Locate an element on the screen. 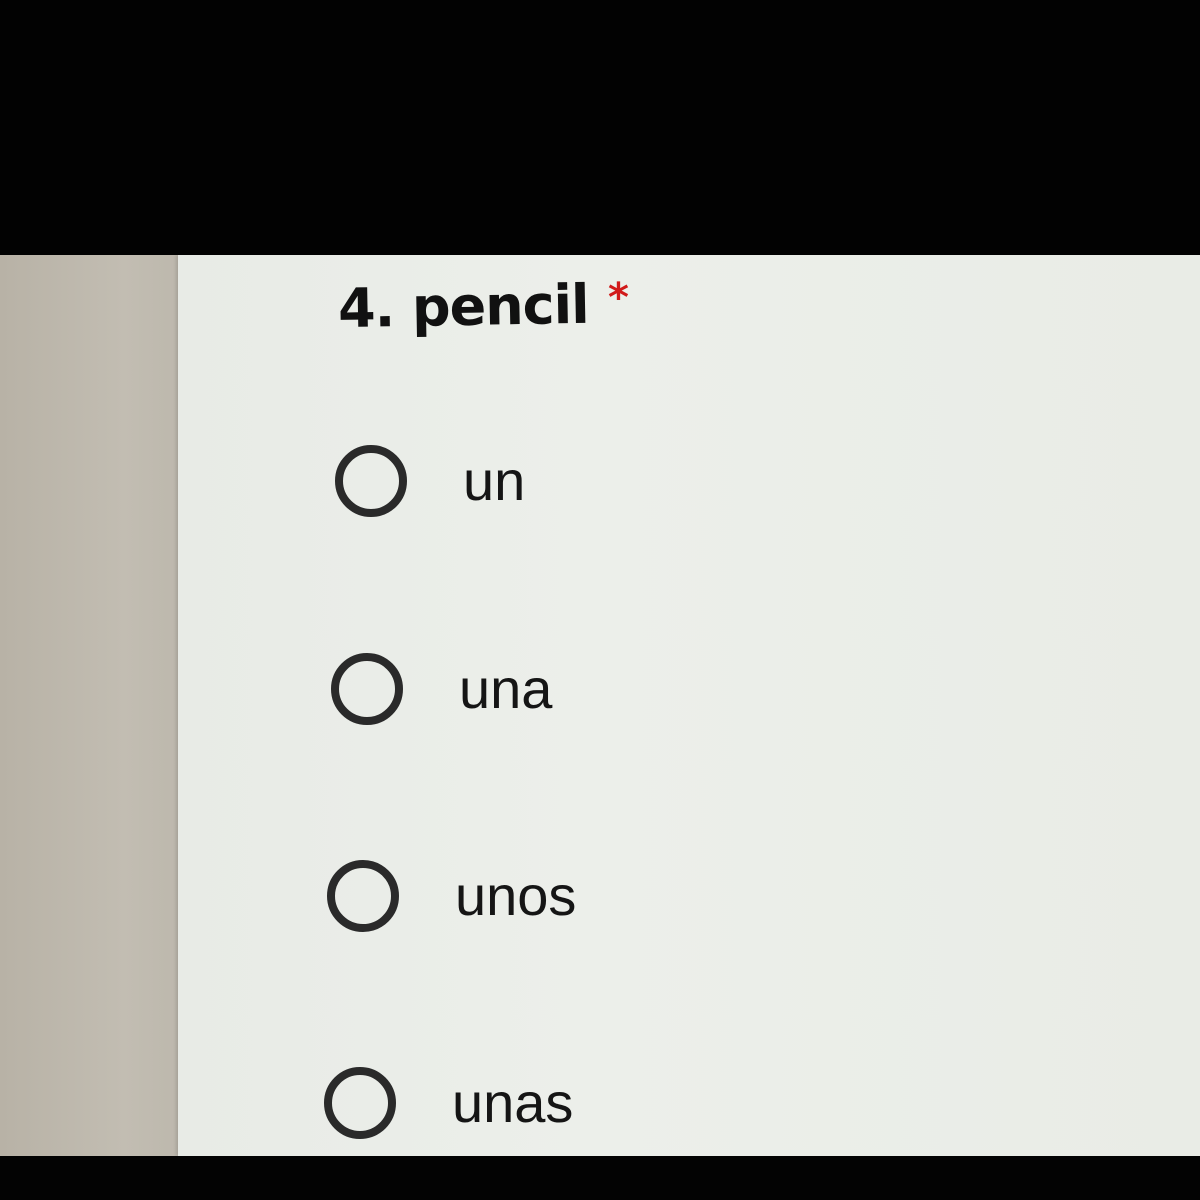  option-label: unas is located at coordinates (513, 1102).